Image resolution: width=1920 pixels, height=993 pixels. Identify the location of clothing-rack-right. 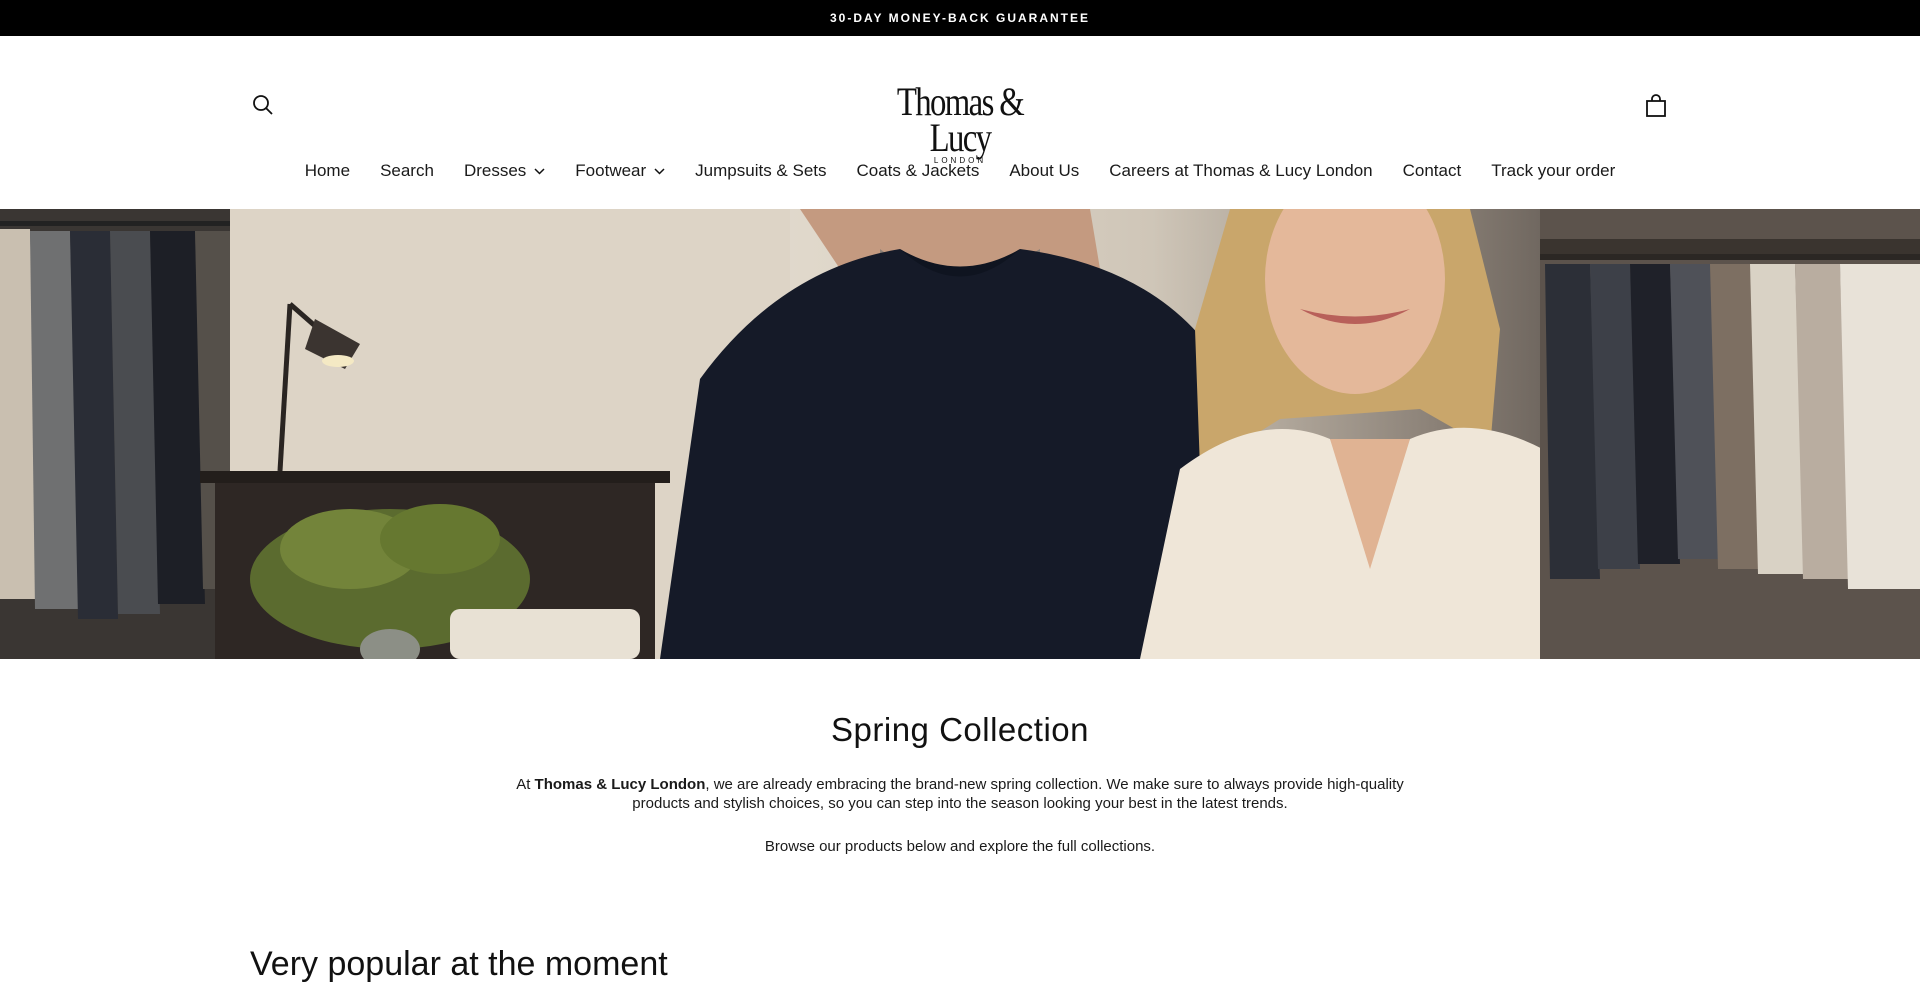
(1730, 434).